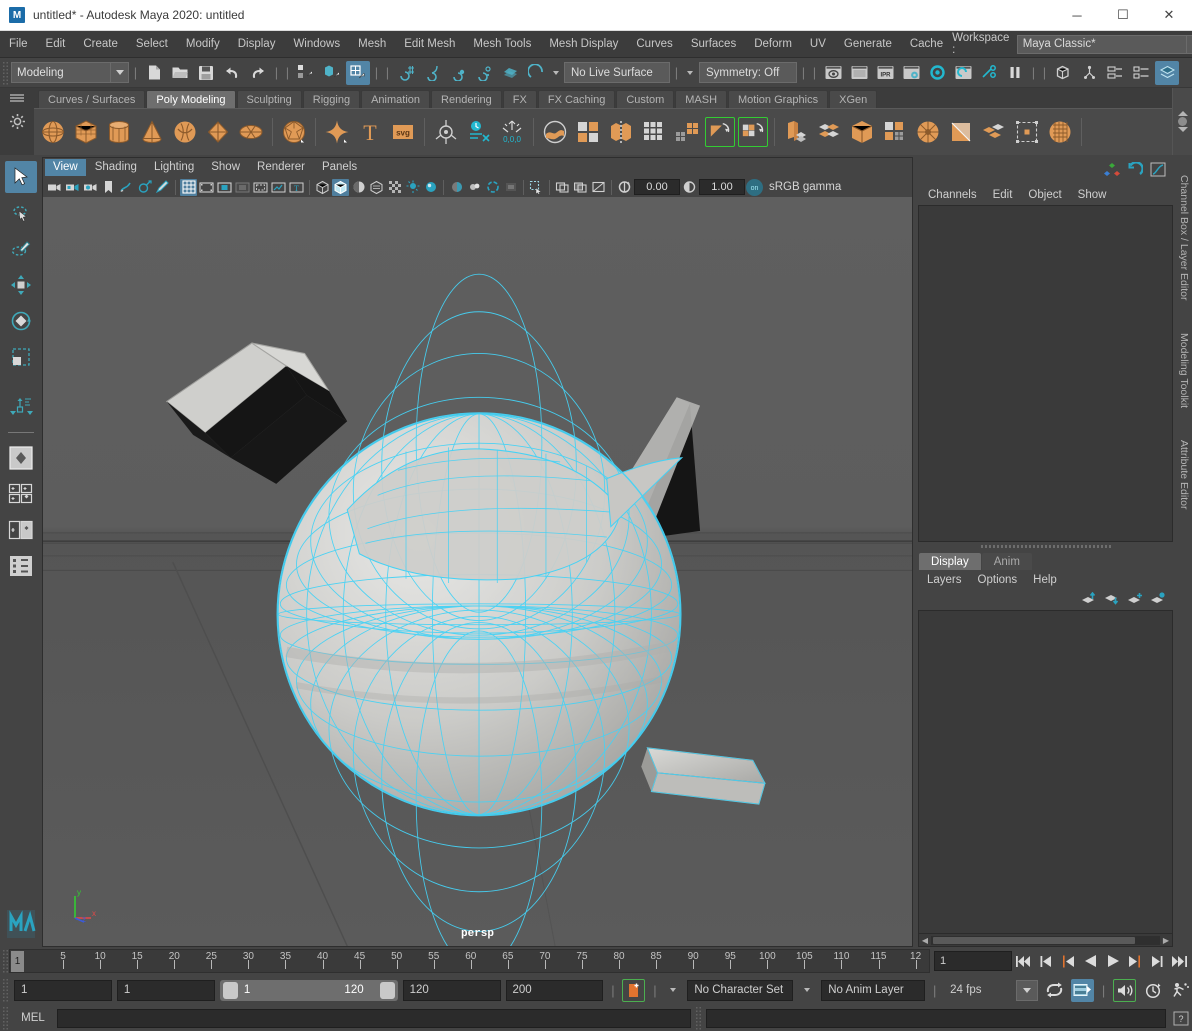  What do you see at coordinates (242, 187) in the screenshot?
I see `gate-mask-icon` at bounding box center [242, 187].